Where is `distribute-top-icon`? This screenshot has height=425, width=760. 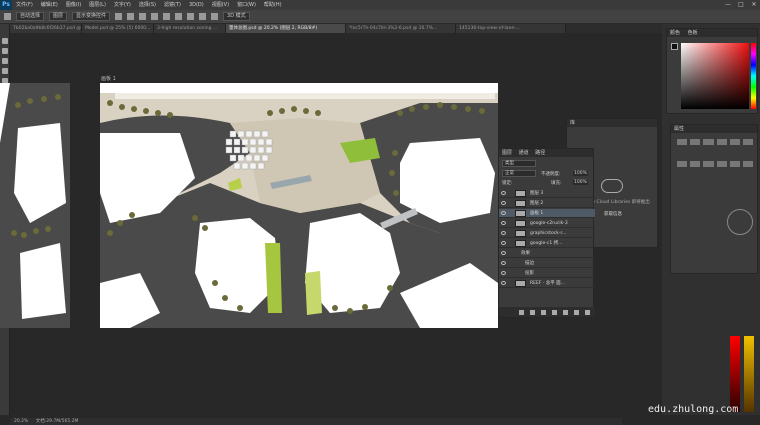
distribute-top-icon is located at coordinates (191, 16).